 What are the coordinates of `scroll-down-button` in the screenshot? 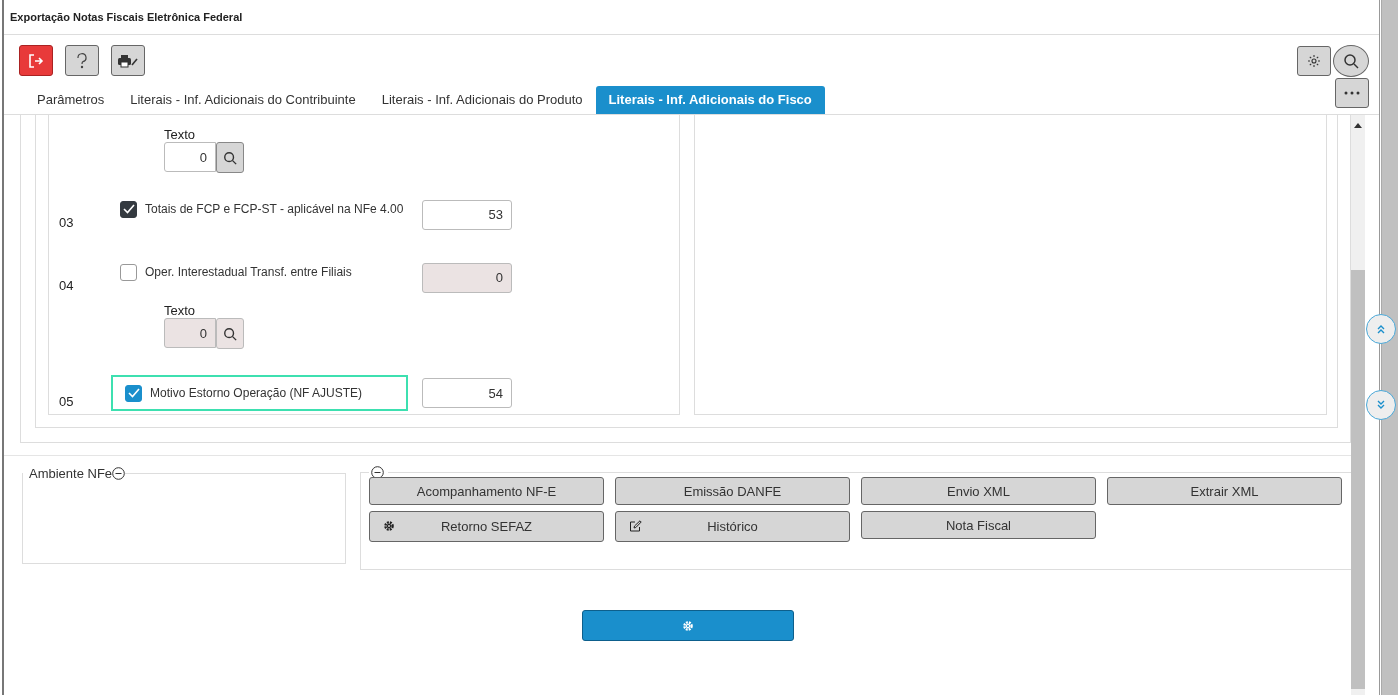 It's located at (1381, 405).